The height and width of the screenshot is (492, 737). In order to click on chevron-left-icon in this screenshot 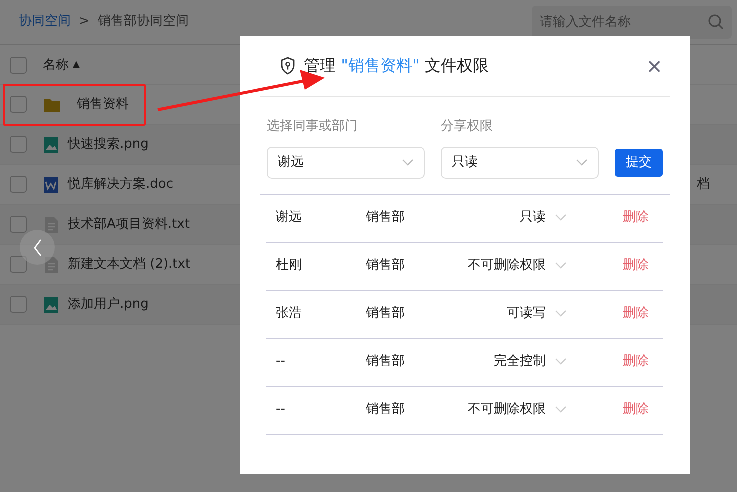, I will do `click(37, 247)`.